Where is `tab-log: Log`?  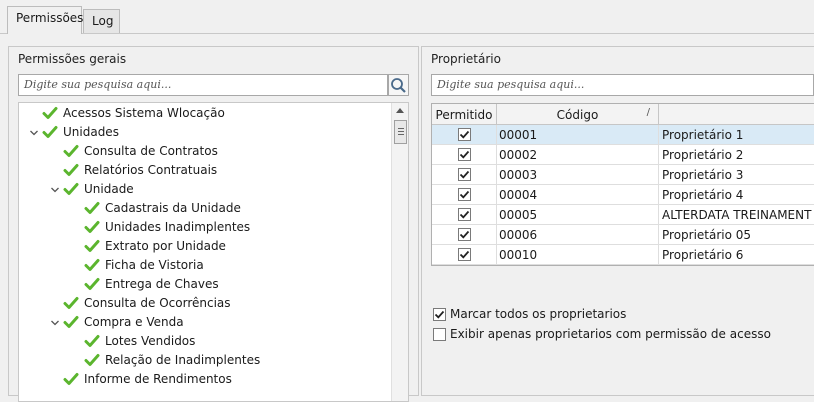
tab-log: Log is located at coordinates (101, 21).